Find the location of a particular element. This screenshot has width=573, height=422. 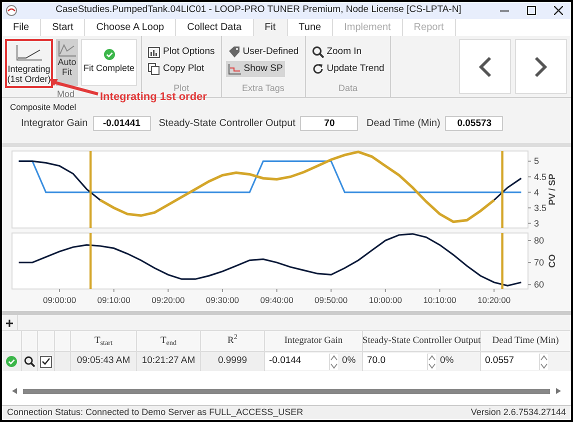

scroll-right-icon is located at coordinates (558, 391).